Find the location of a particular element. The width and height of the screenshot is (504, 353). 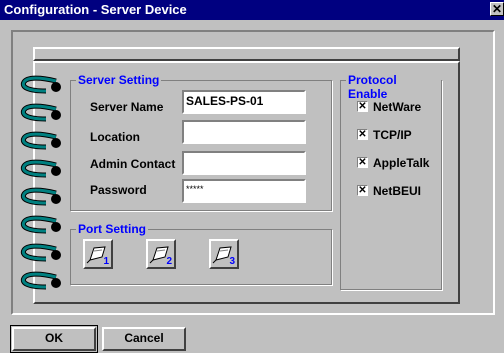

tcpip-checkbox: ✕ is located at coordinates (362, 134).